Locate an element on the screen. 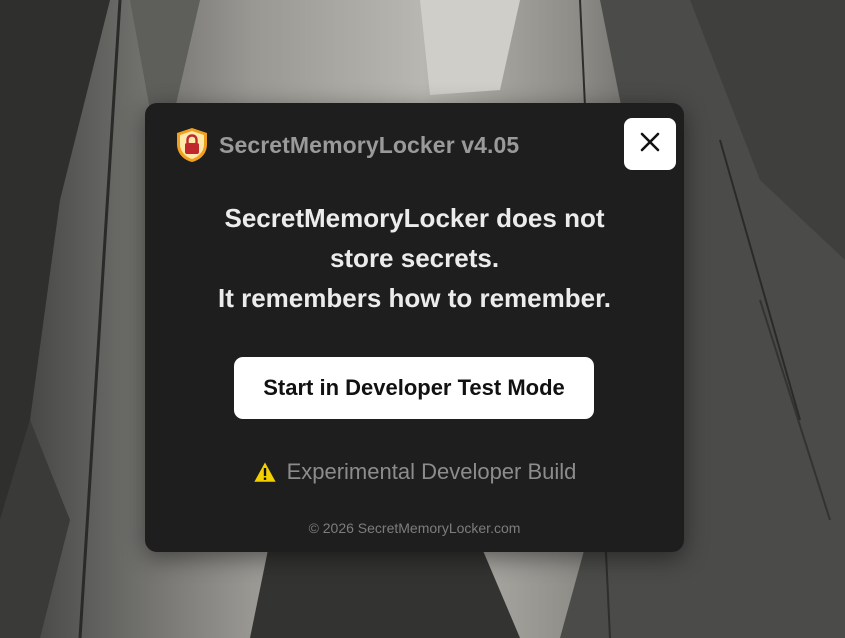 This screenshot has width=845, height=638. start-developer-test-mode-button: Start in Developer Test Mode is located at coordinates (414, 388).